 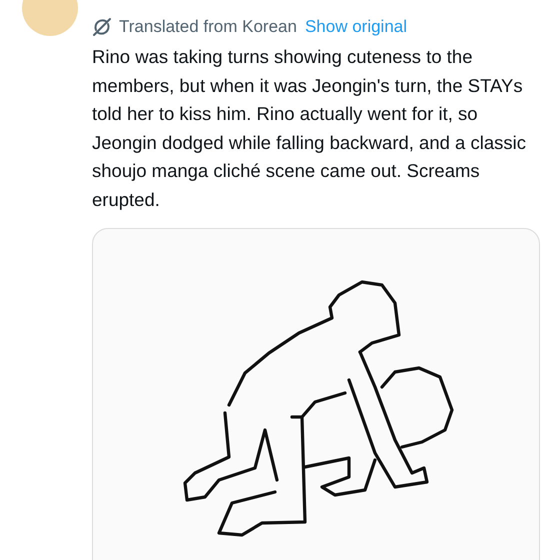 What do you see at coordinates (102, 27) in the screenshot?
I see `translate-icon` at bounding box center [102, 27].